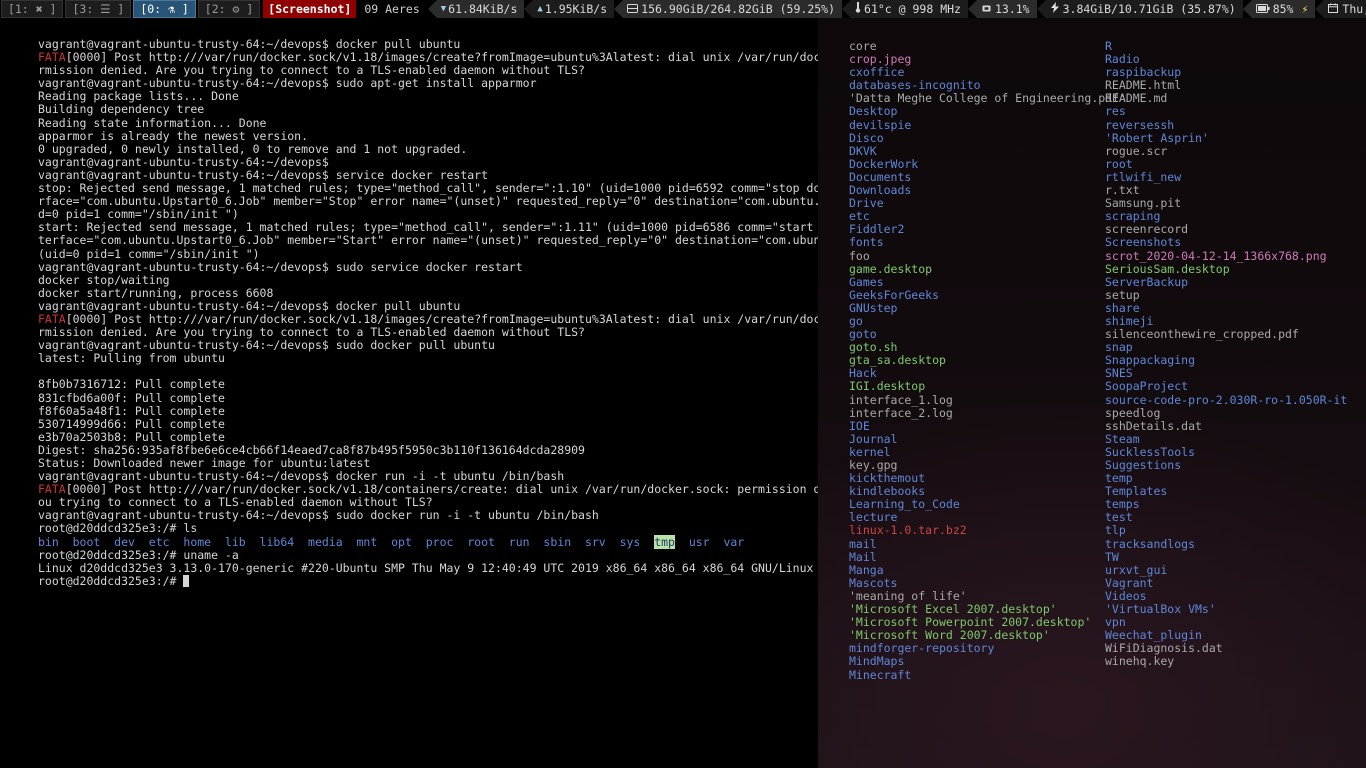 This screenshot has height=768, width=1366. What do you see at coordinates (121, 109) in the screenshot?
I see `terminal-text: Building dependency tree` at bounding box center [121, 109].